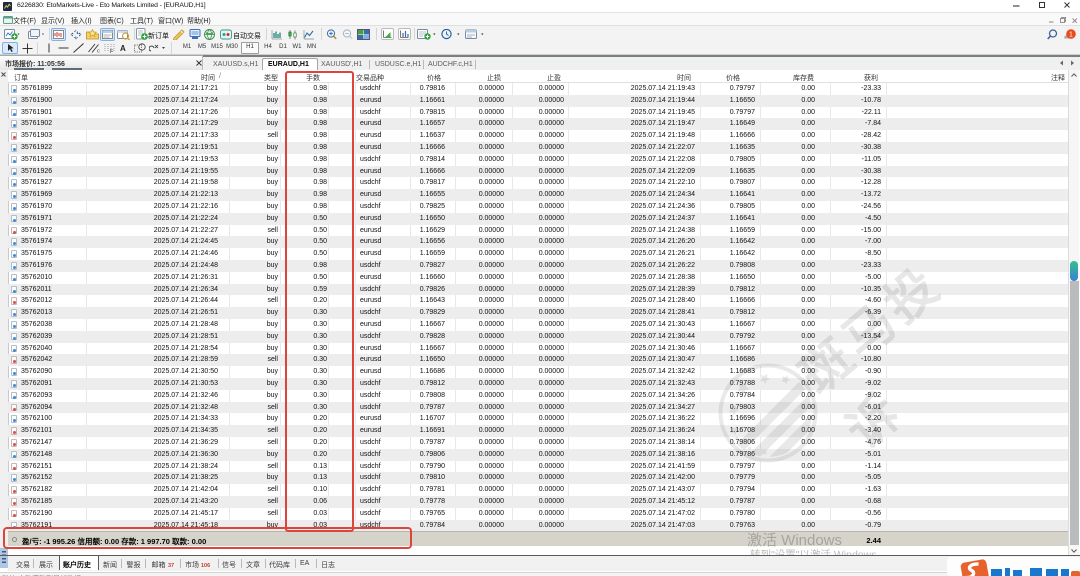 The height and width of the screenshot is (576, 1080). Describe the element at coordinates (112, 51) in the screenshot. I see `svg-text: F` at that location.